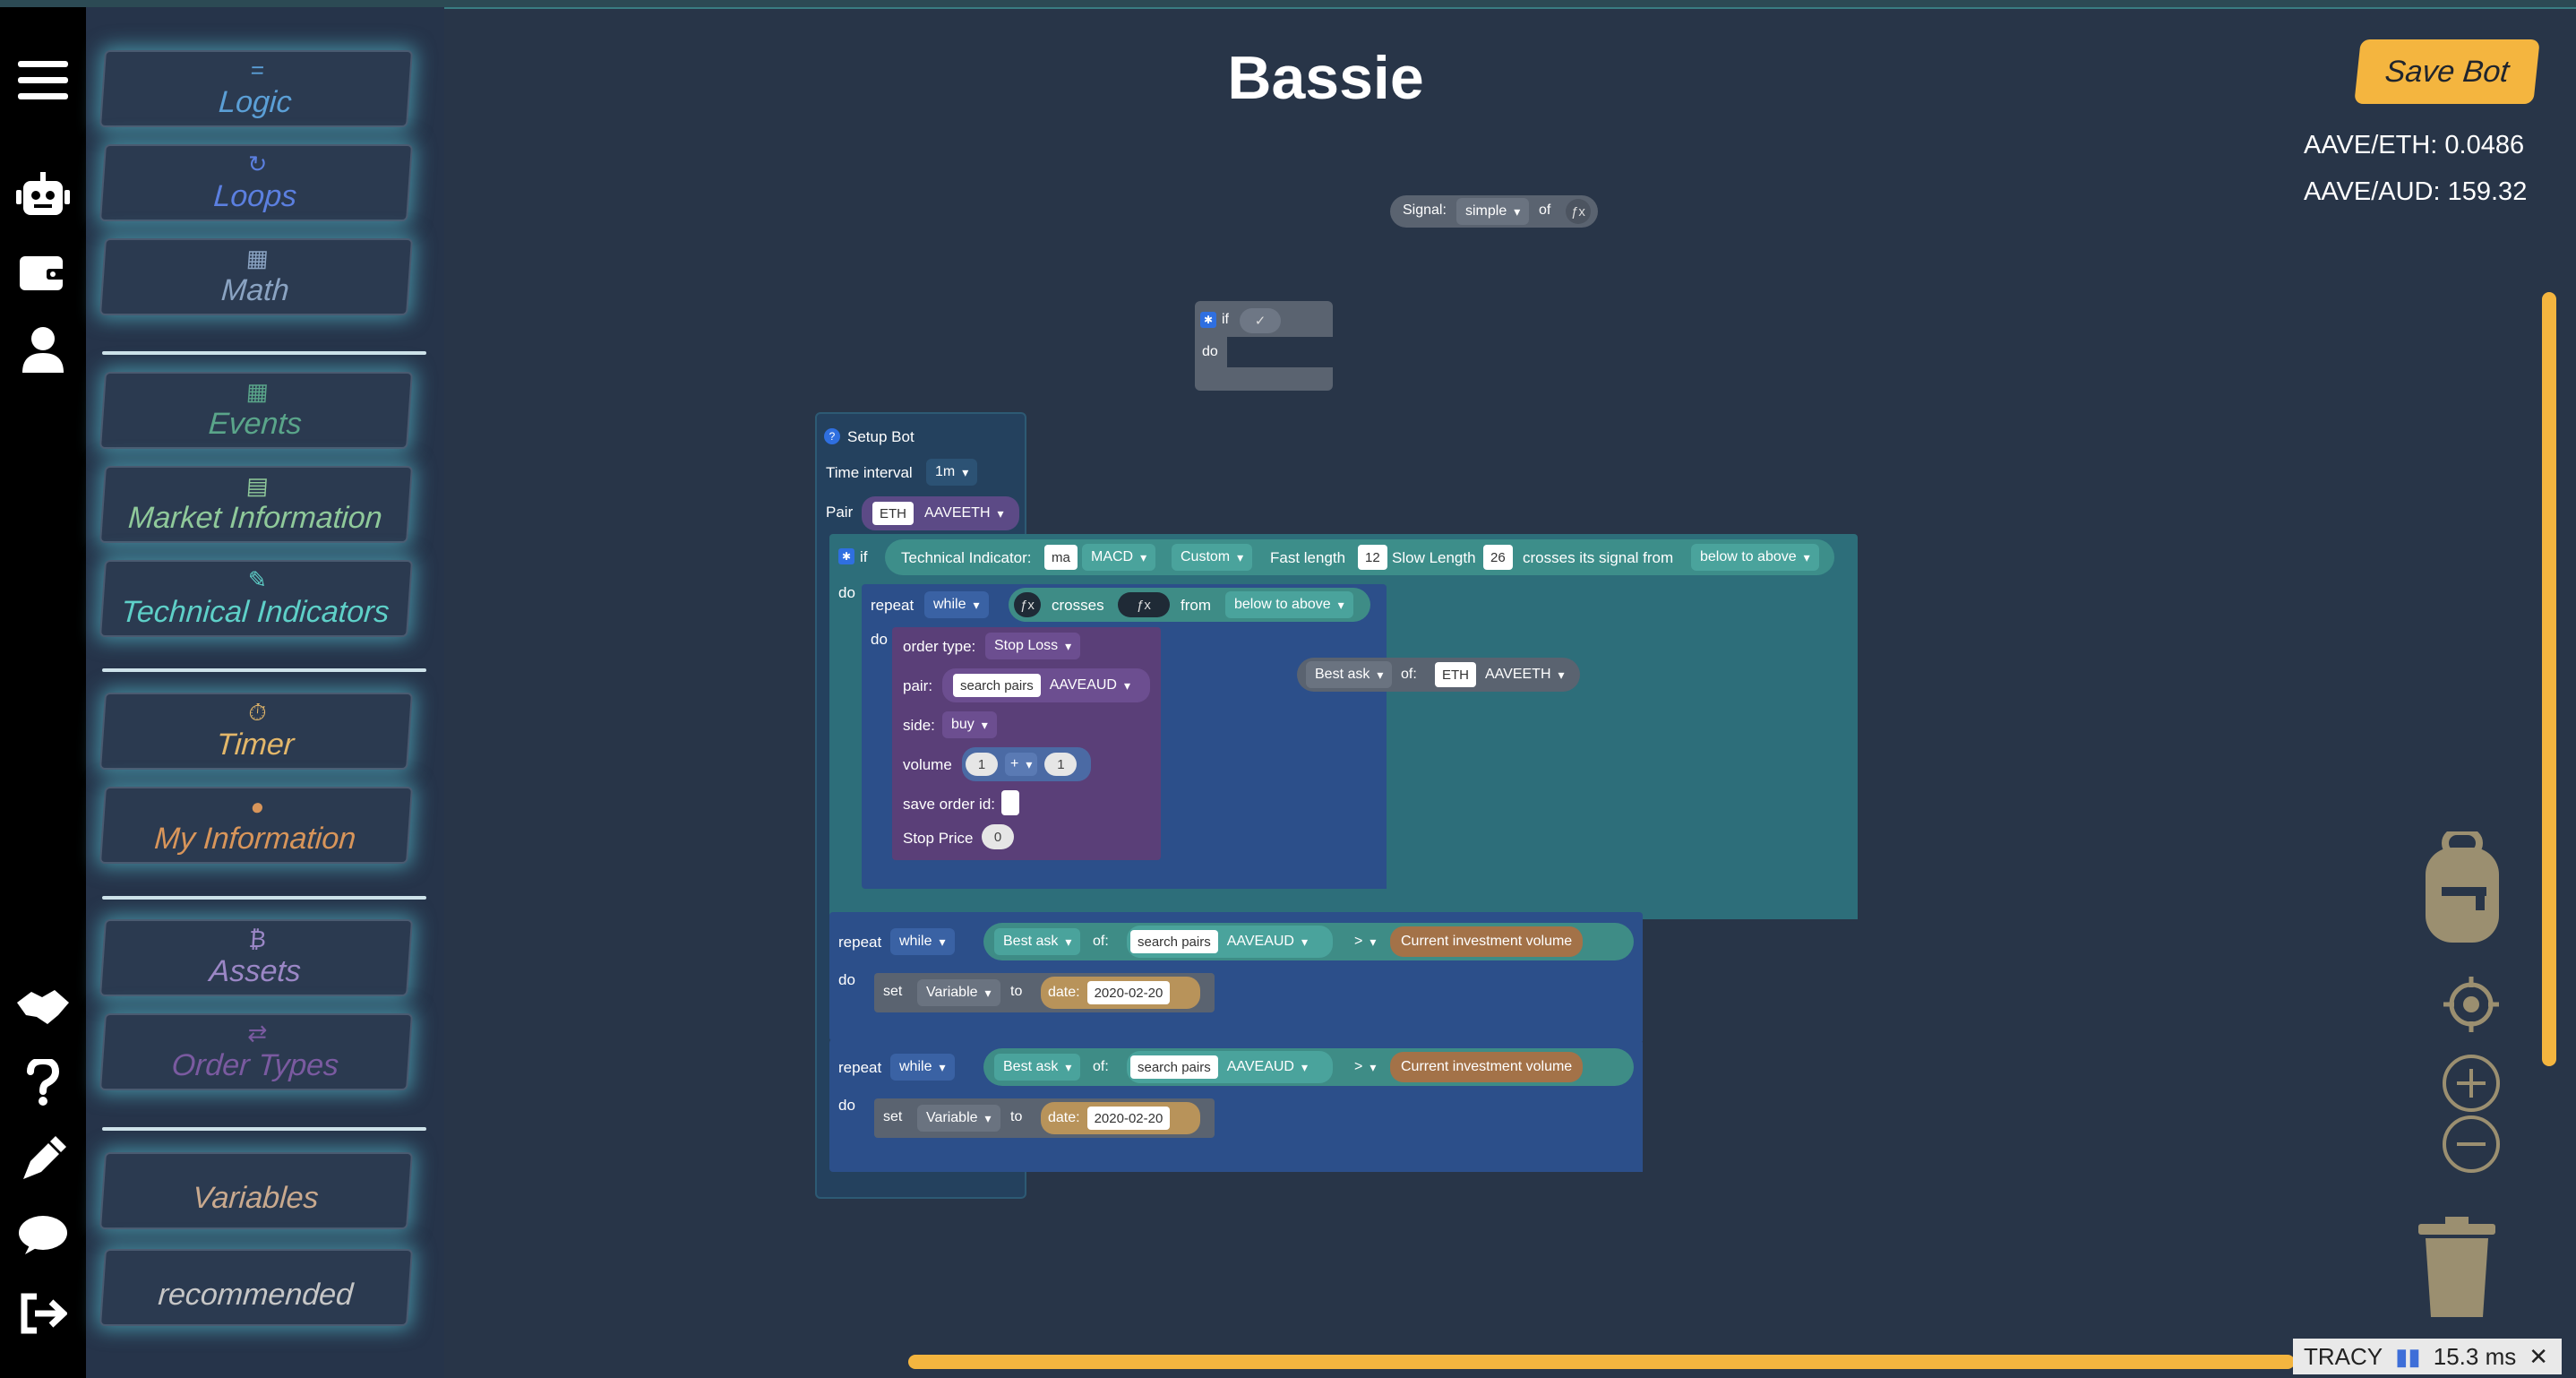 This screenshot has width=2576, height=1378. What do you see at coordinates (1372, 557) in the screenshot?
I see `fast-length-field: 12` at bounding box center [1372, 557].